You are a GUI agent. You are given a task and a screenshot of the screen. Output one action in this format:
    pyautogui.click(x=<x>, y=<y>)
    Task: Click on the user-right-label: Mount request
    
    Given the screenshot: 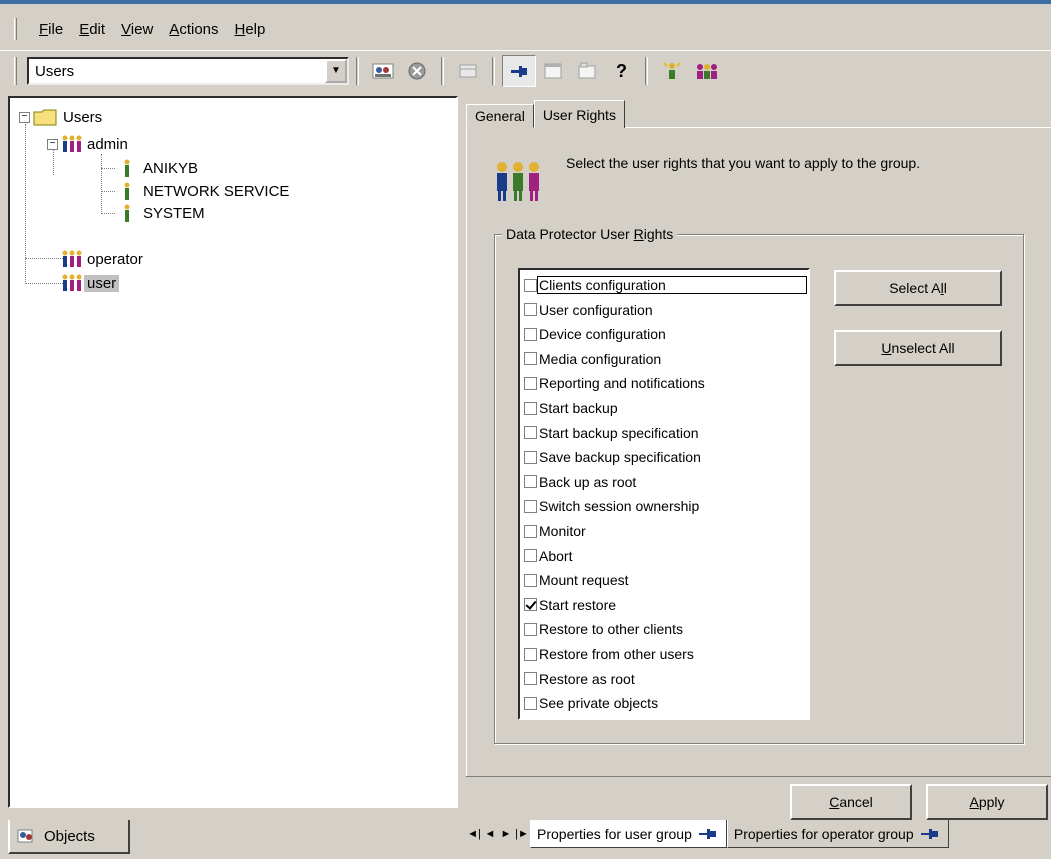 What is the action you would take?
    pyautogui.click(x=584, y=580)
    